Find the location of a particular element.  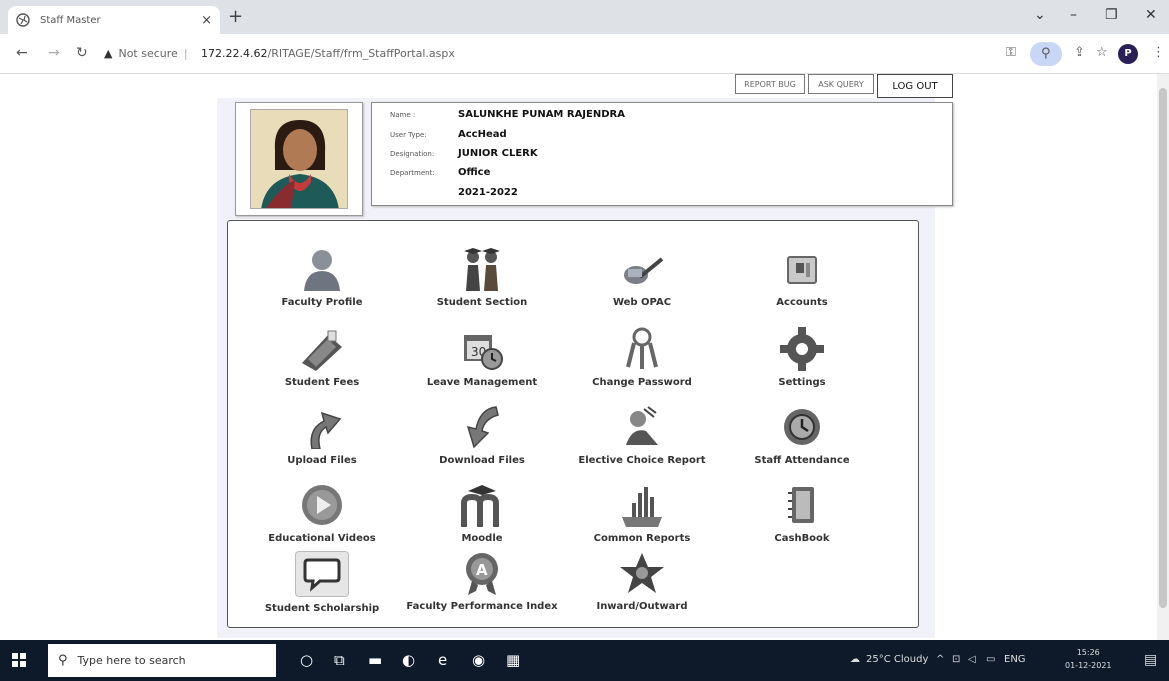

scrollbar-thumb is located at coordinates (1163, 348).